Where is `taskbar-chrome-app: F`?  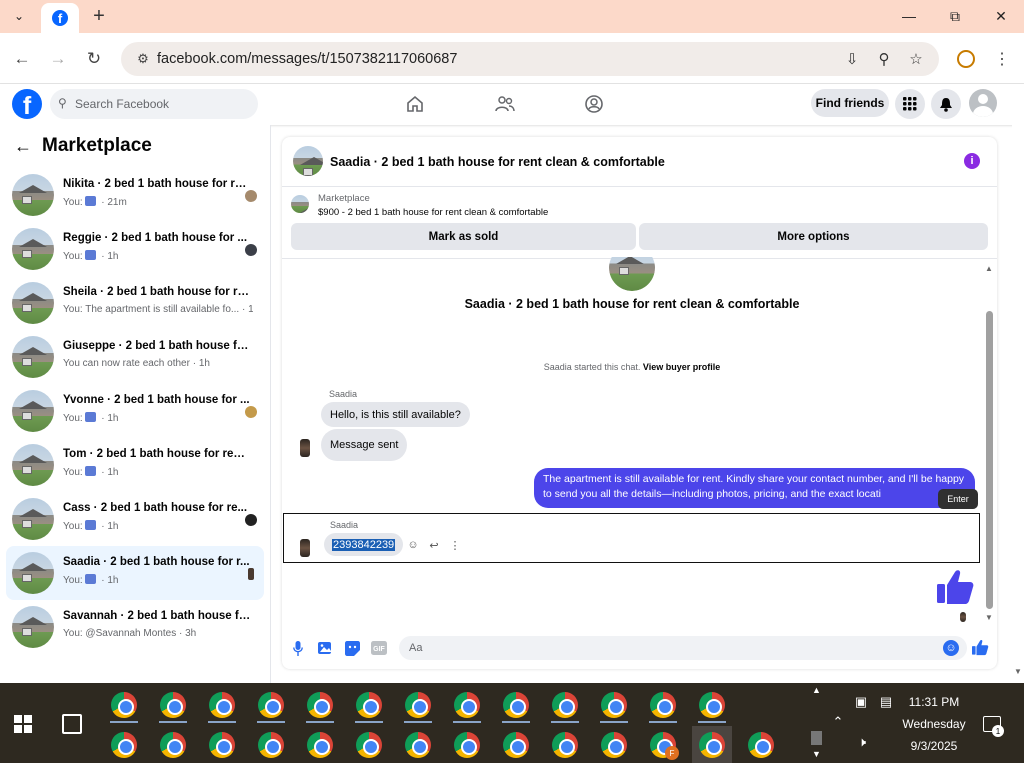
taskbar-chrome-app: F is located at coordinates (663, 744).